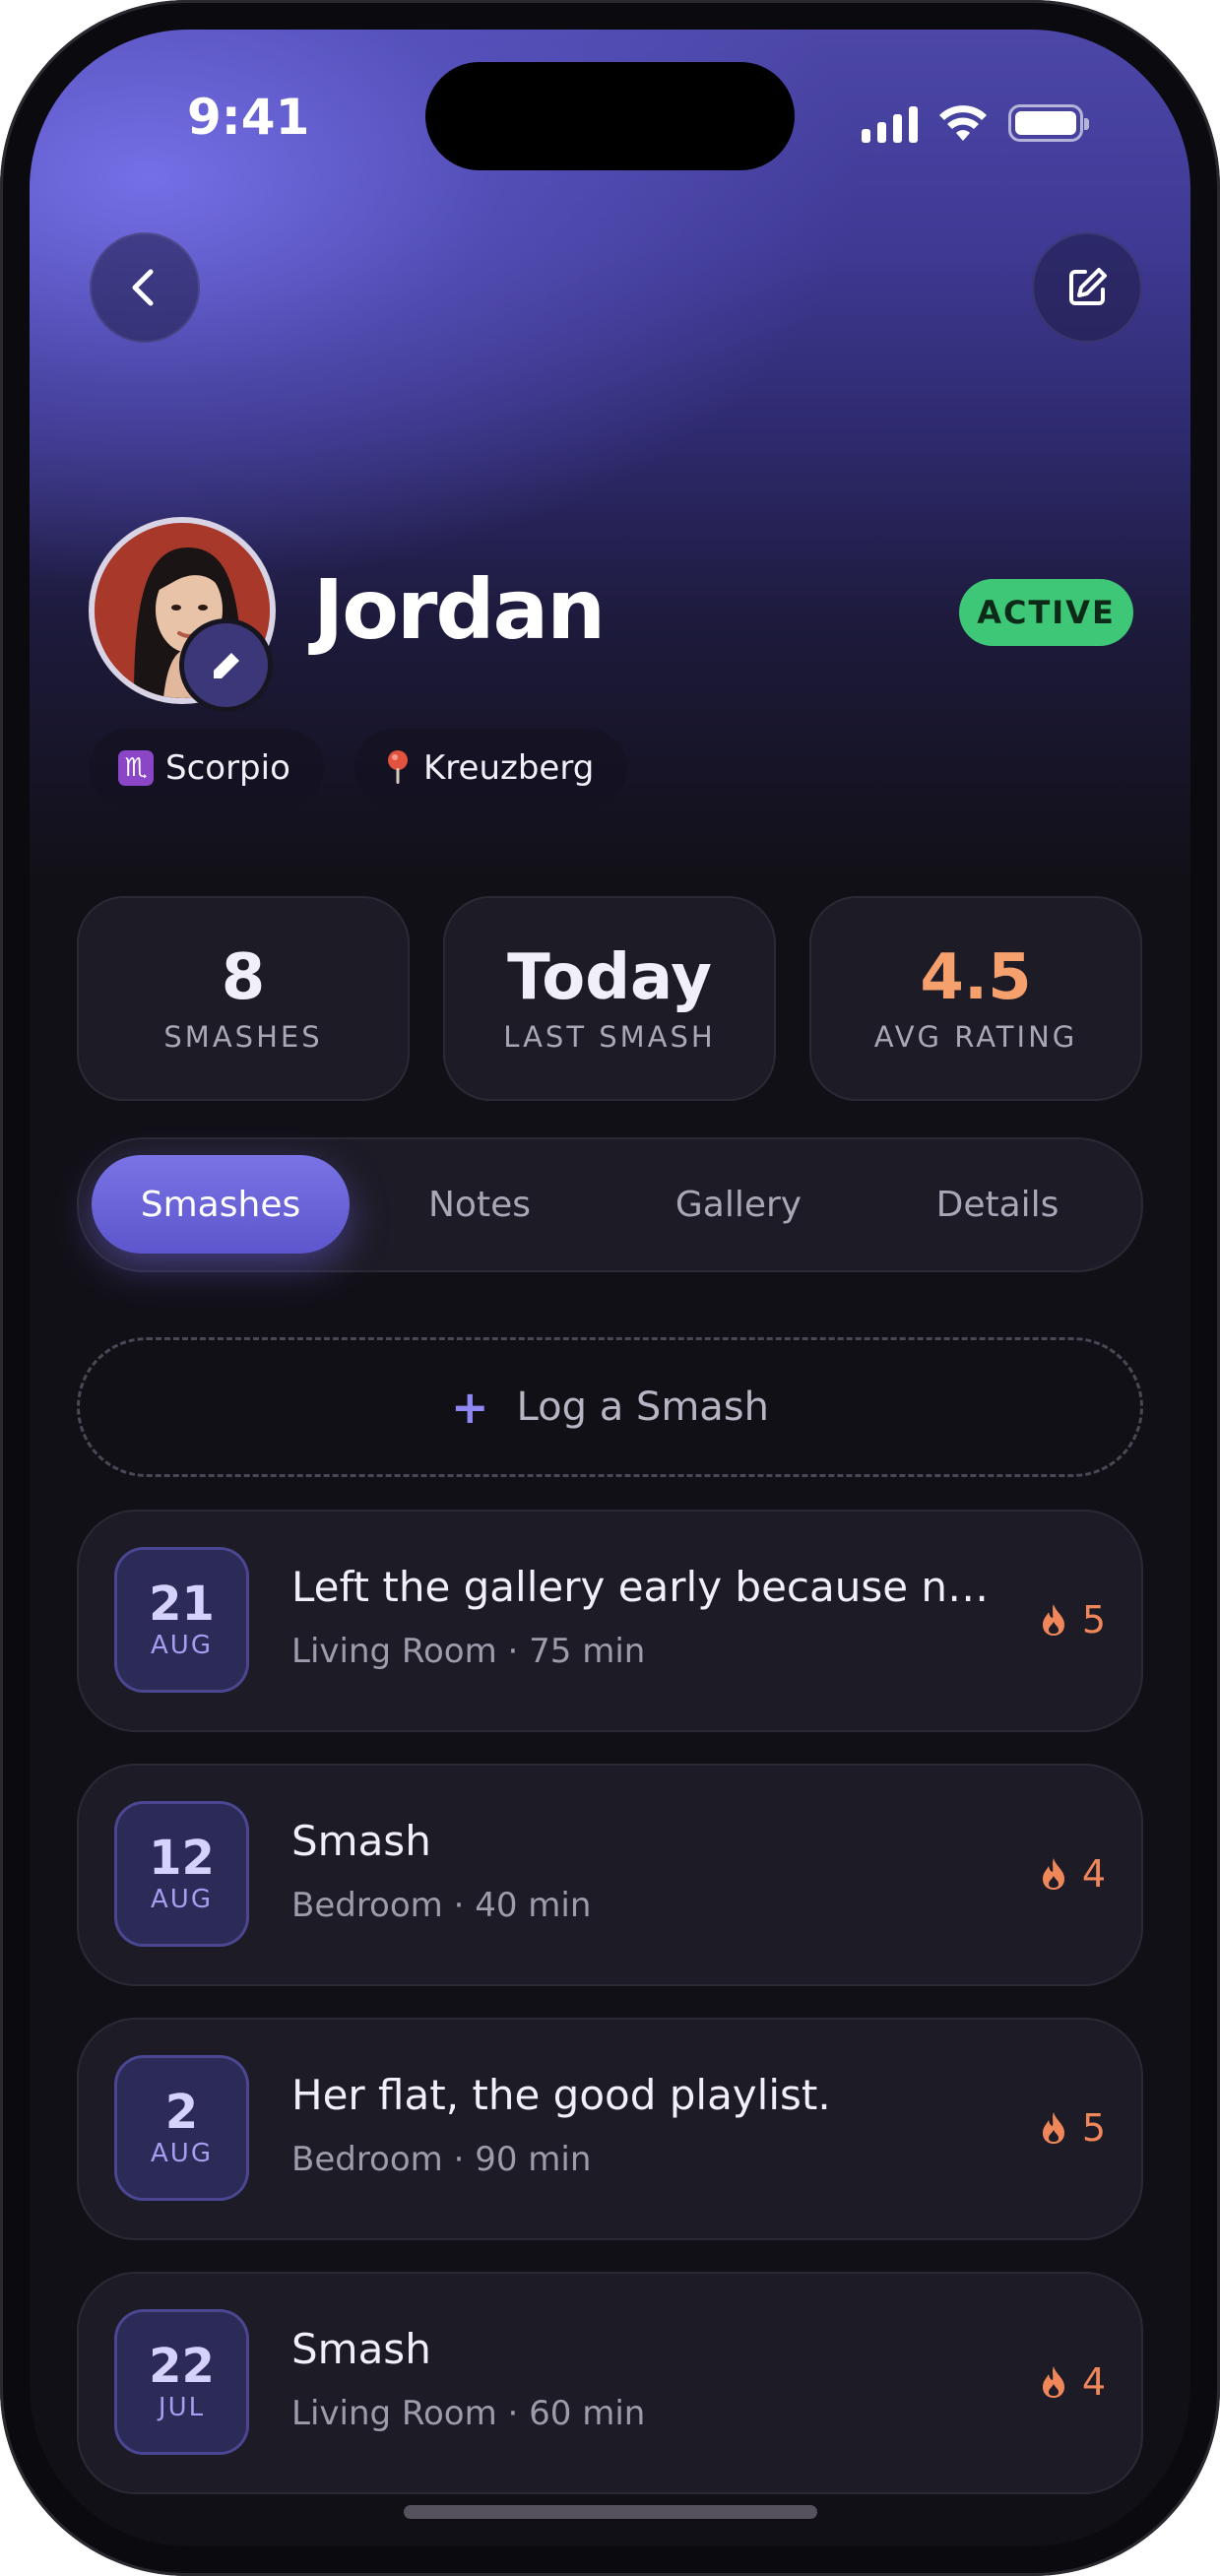 This screenshot has width=1220, height=2576. What do you see at coordinates (1048, 123) in the screenshot?
I see `battery-icon` at bounding box center [1048, 123].